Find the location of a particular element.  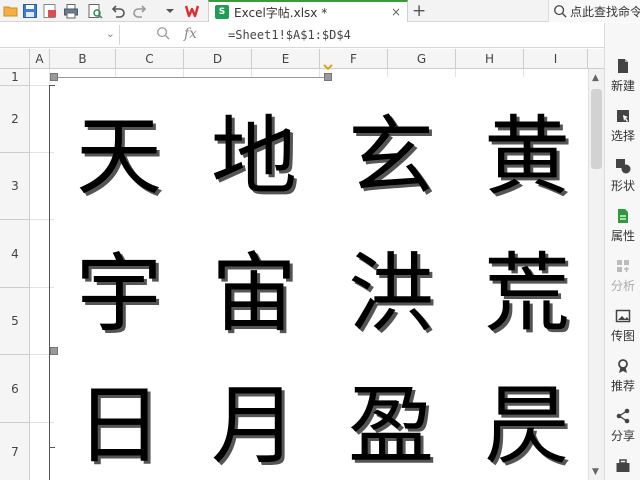

close-tab-icon: × is located at coordinates (396, 12).